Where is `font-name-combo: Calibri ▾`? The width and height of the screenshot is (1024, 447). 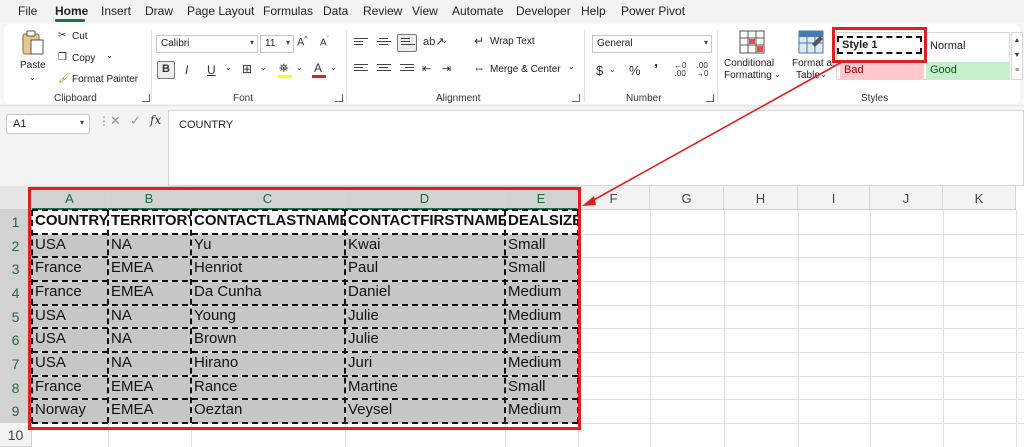
font-name-combo: Calibri ▾ is located at coordinates (207, 44).